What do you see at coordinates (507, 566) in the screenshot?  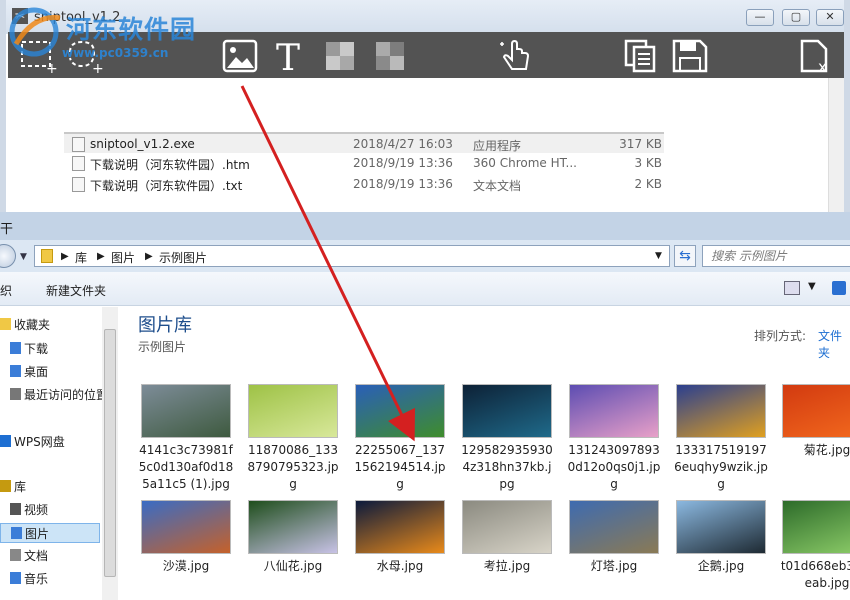 I see `image-file-name: 考拉.jpg` at bounding box center [507, 566].